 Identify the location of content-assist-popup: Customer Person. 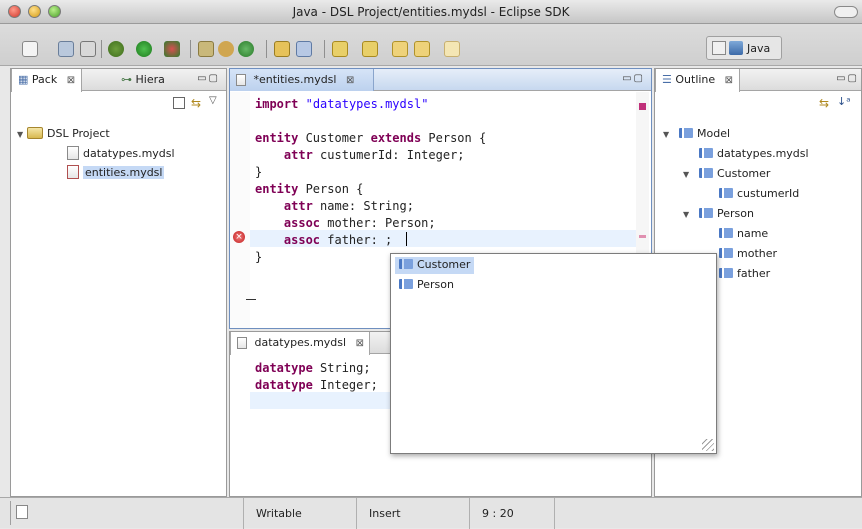
(553, 353).